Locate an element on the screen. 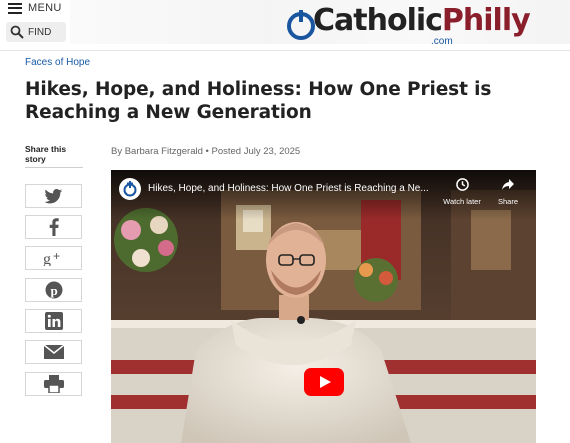 The width and height of the screenshot is (570, 443). svg-text: p is located at coordinates (53, 290).